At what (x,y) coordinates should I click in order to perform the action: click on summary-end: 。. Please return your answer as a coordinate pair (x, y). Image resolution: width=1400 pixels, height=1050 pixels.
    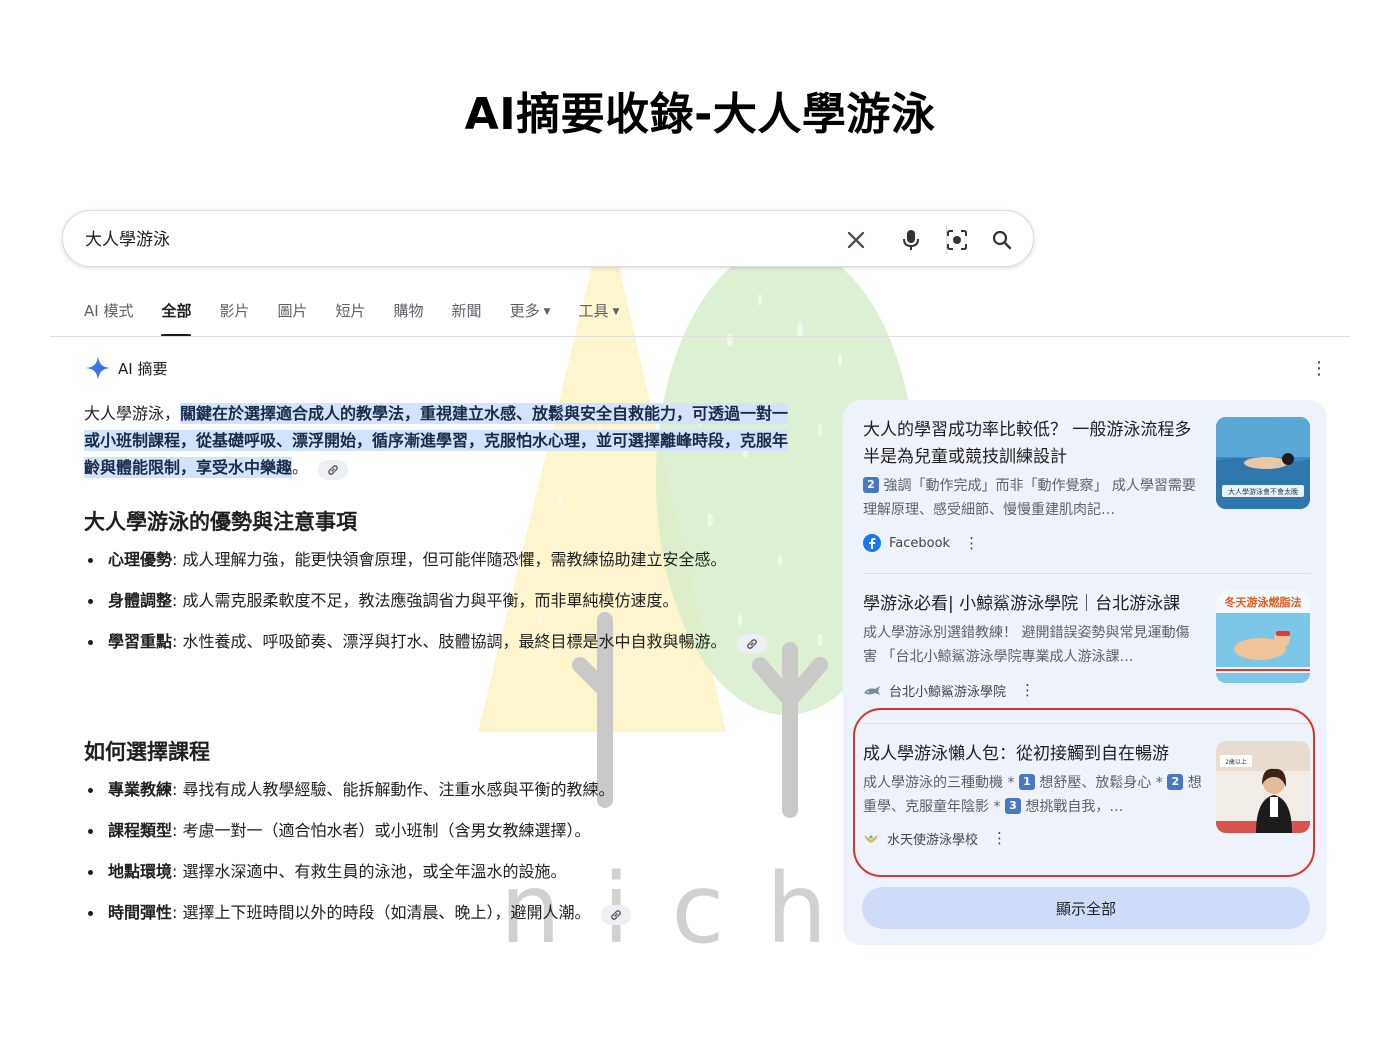
    Looking at the image, I should click on (300, 467).